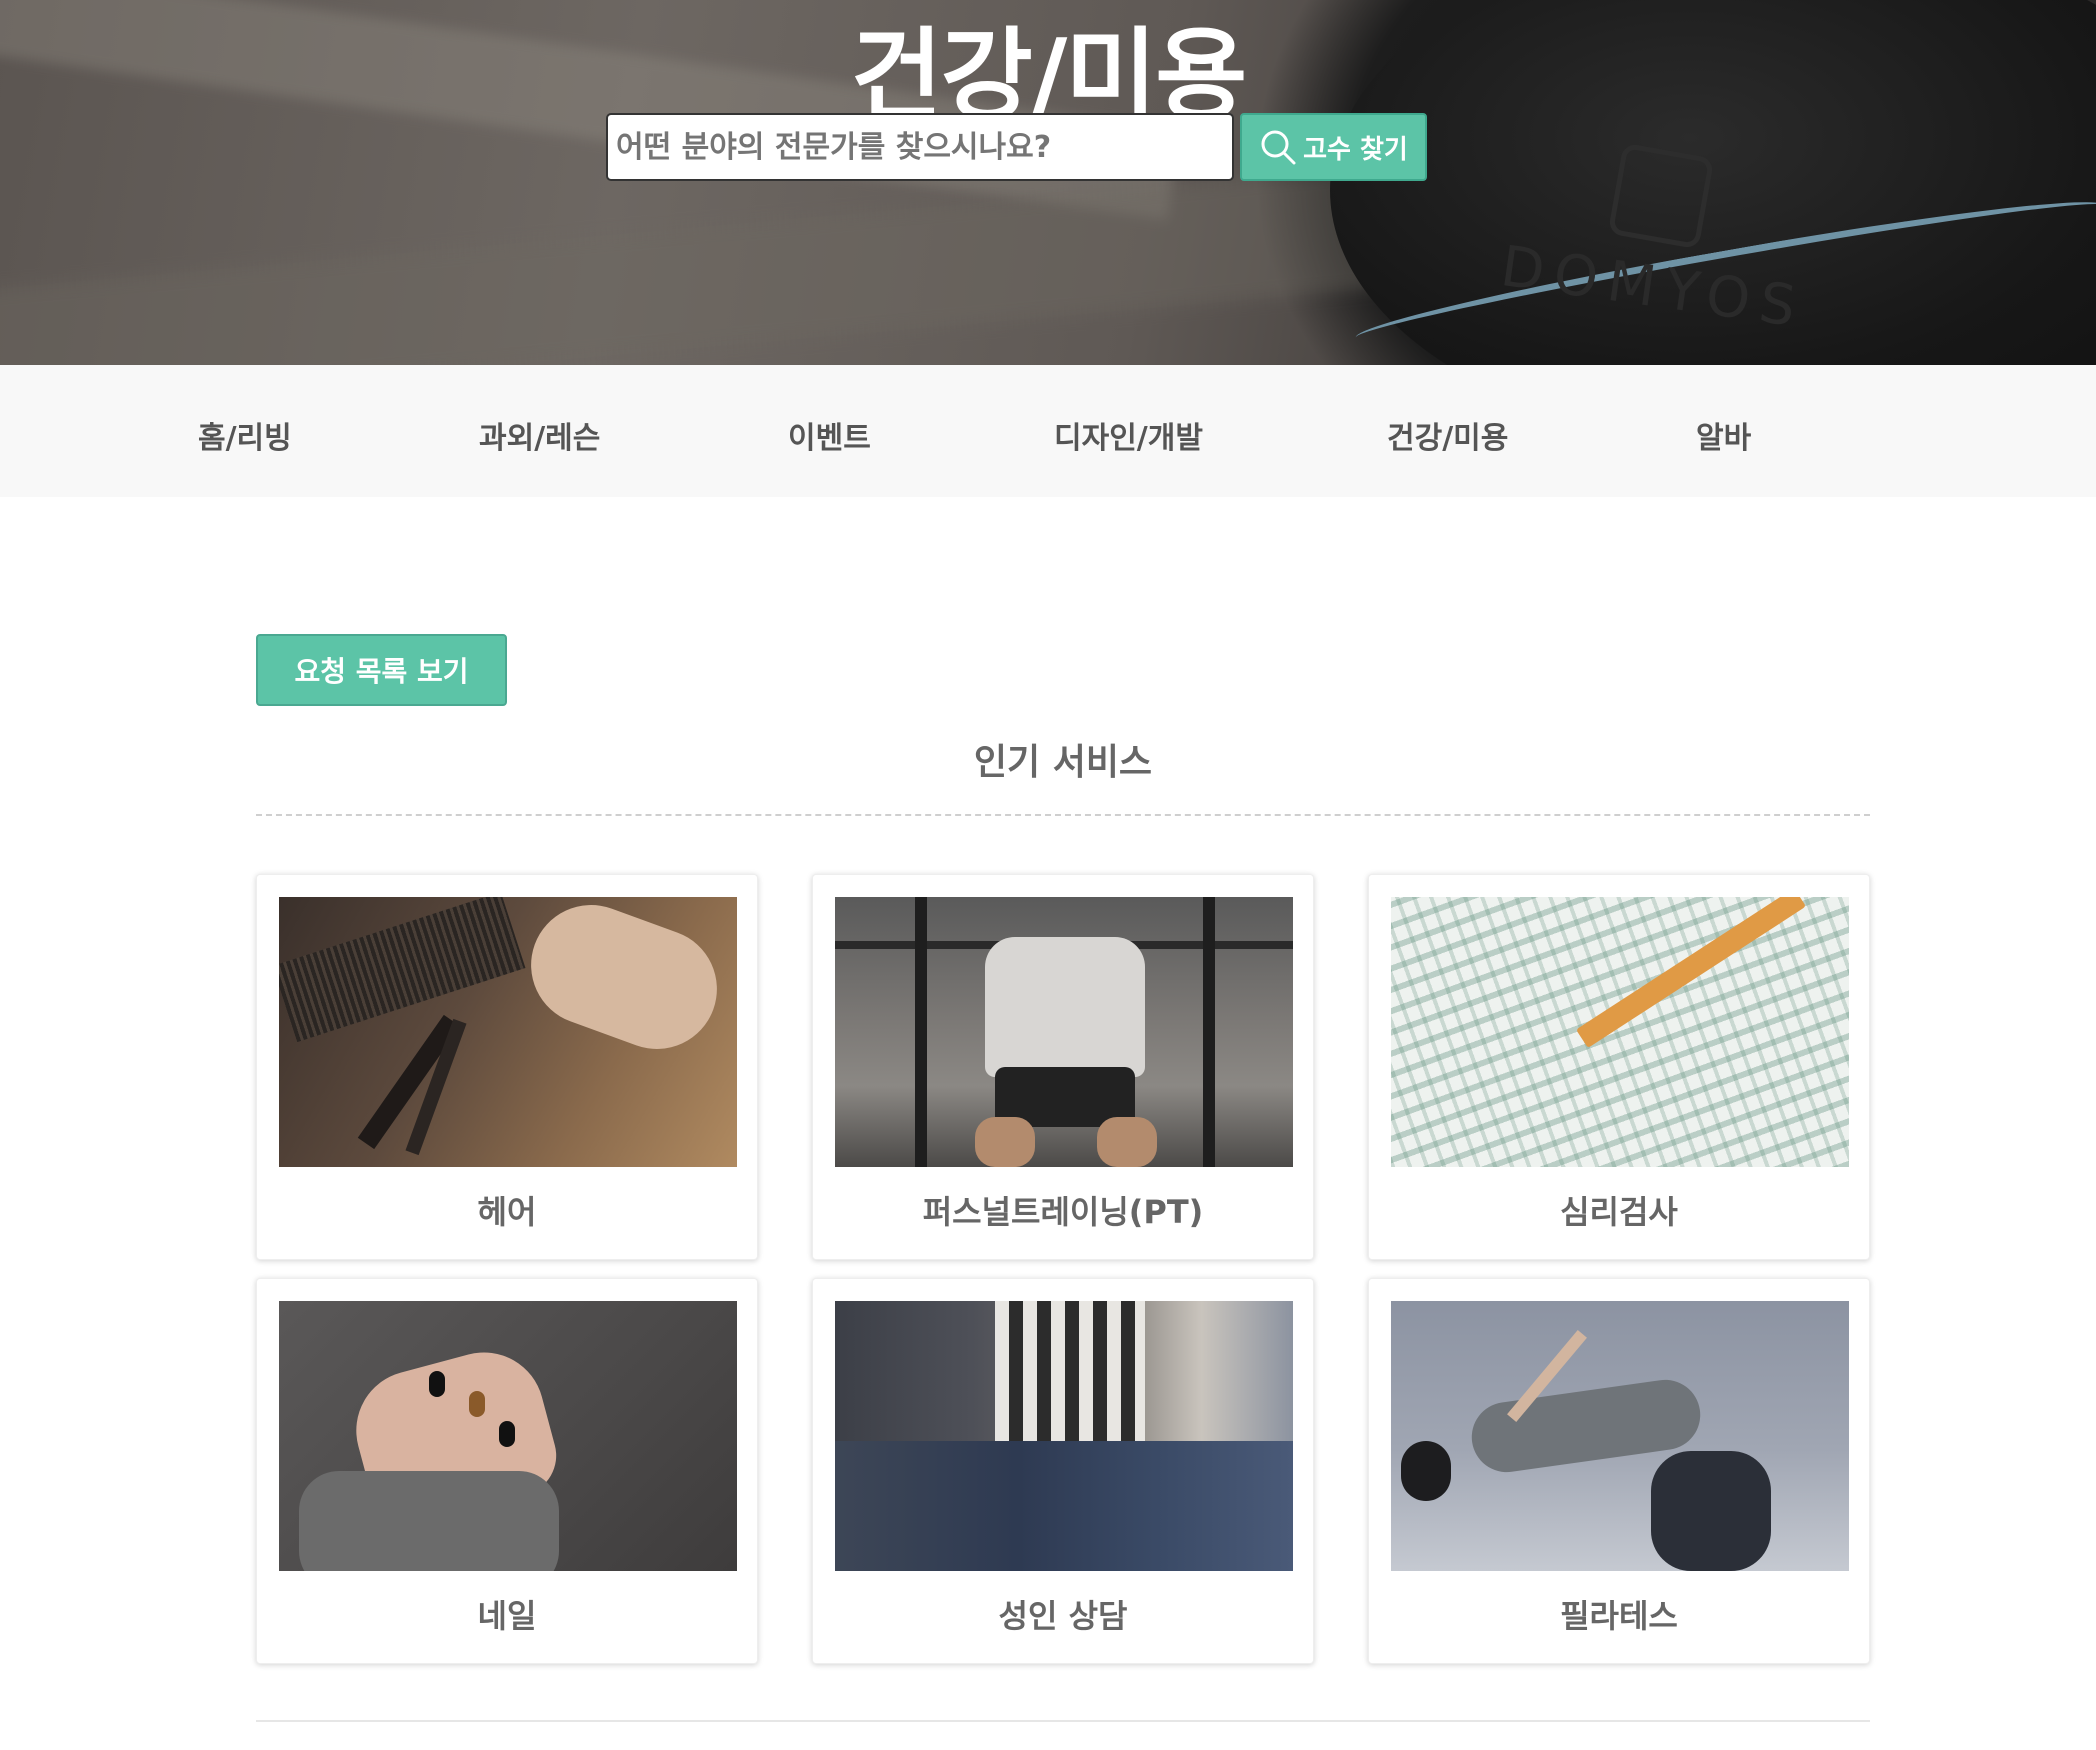 The height and width of the screenshot is (1750, 2096). What do you see at coordinates (829, 435) in the screenshot?
I see `nav-item-events: 이벤트` at bounding box center [829, 435].